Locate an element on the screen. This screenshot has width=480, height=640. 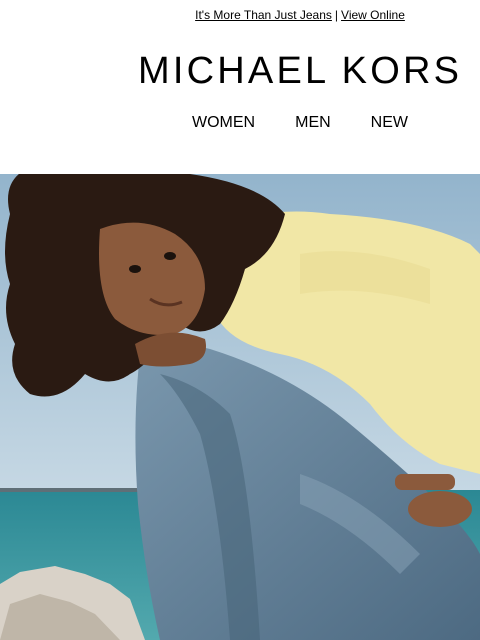
nav-item-men: MEN is located at coordinates (313, 123).